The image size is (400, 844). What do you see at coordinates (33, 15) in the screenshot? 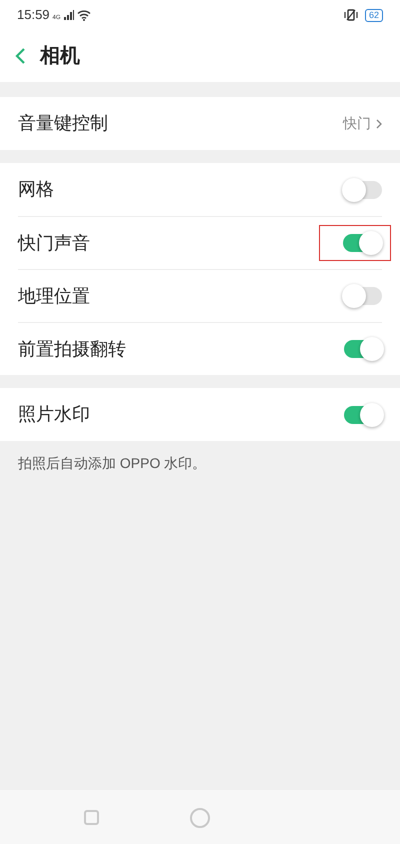
I see `status-time: 15:59` at bounding box center [33, 15].